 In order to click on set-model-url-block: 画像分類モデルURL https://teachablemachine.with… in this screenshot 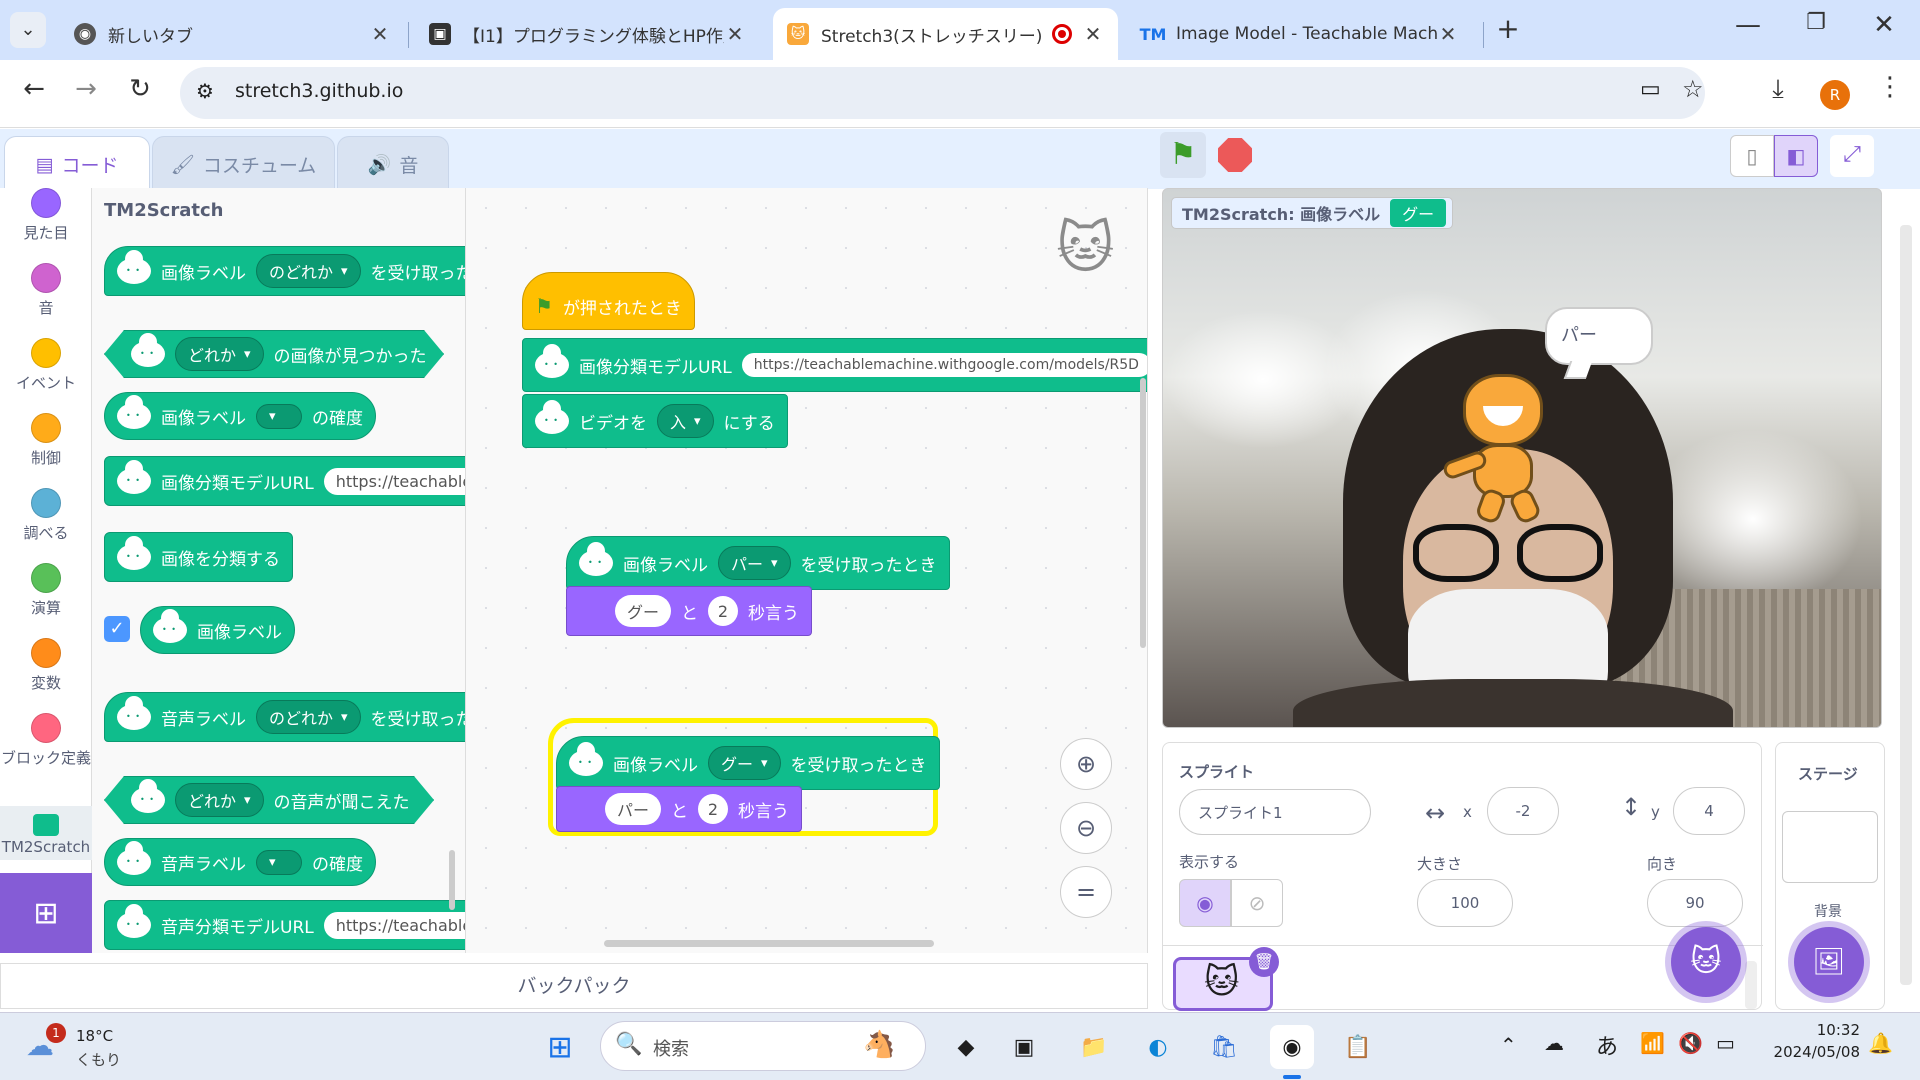, I will do `click(834, 365)`.